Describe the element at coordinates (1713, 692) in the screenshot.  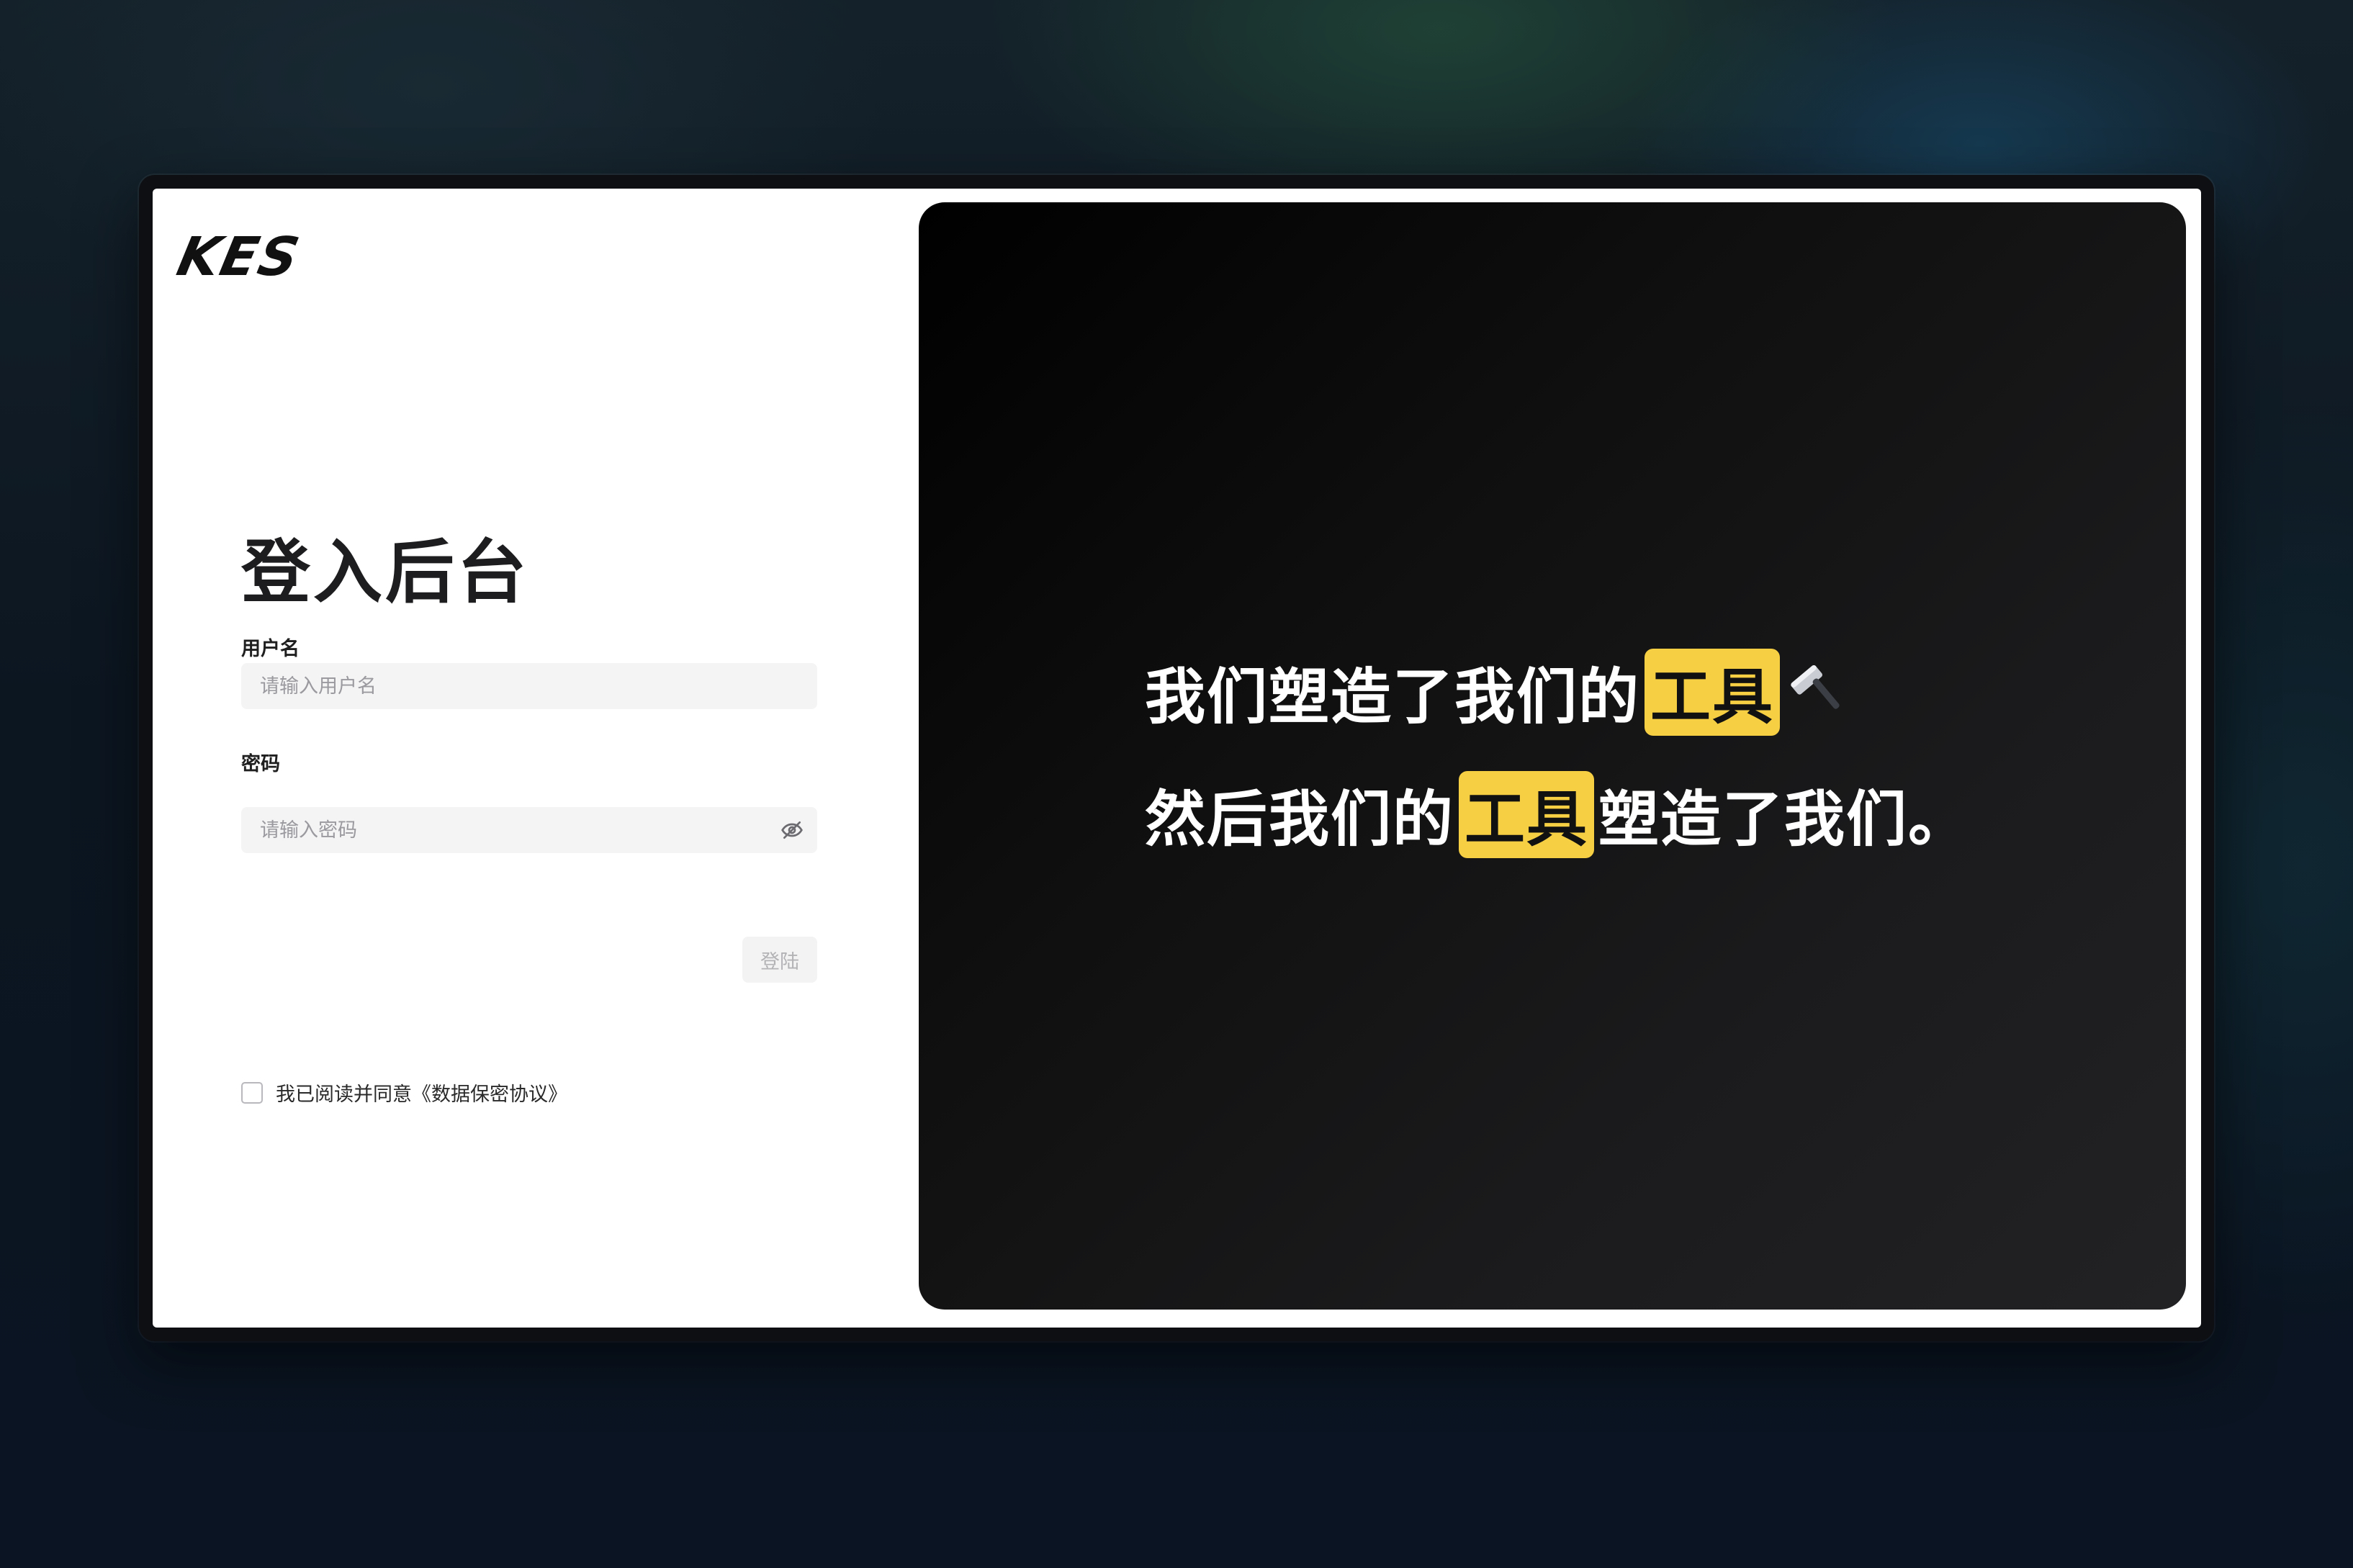
I see `hero-line-1-highlight: 工具` at that location.